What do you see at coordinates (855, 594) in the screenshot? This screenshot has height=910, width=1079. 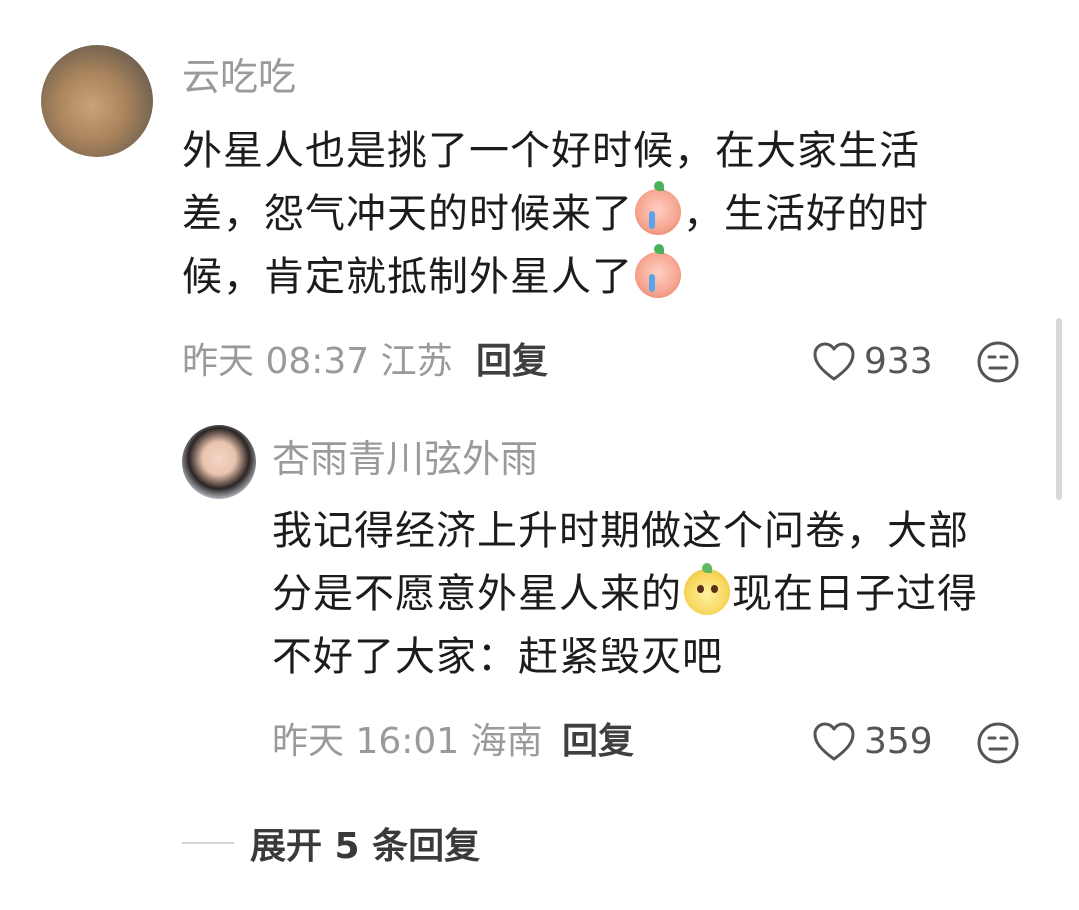 I see `reply-text: 现在日子过得` at bounding box center [855, 594].